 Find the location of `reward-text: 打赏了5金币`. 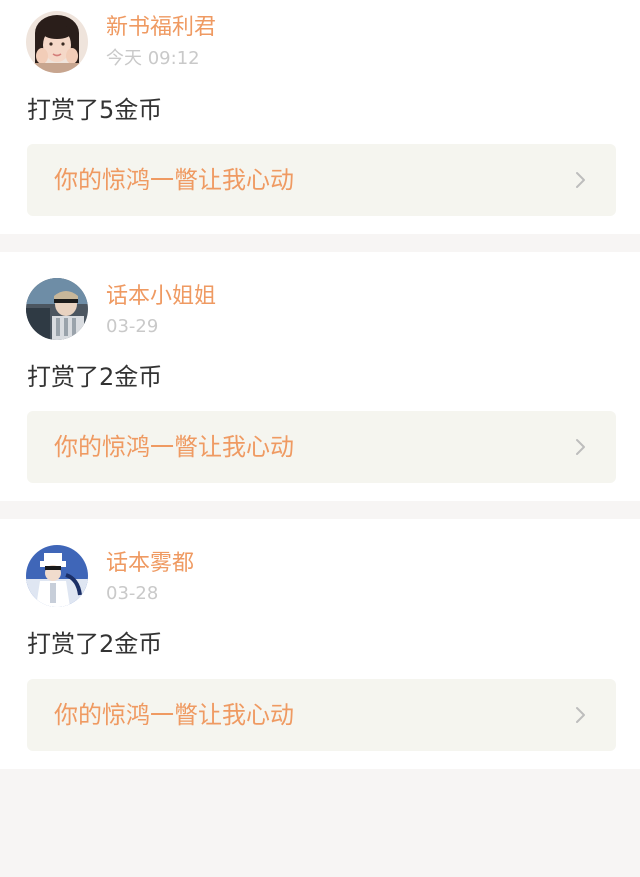

reward-text: 打赏了5金币 is located at coordinates (95, 110).